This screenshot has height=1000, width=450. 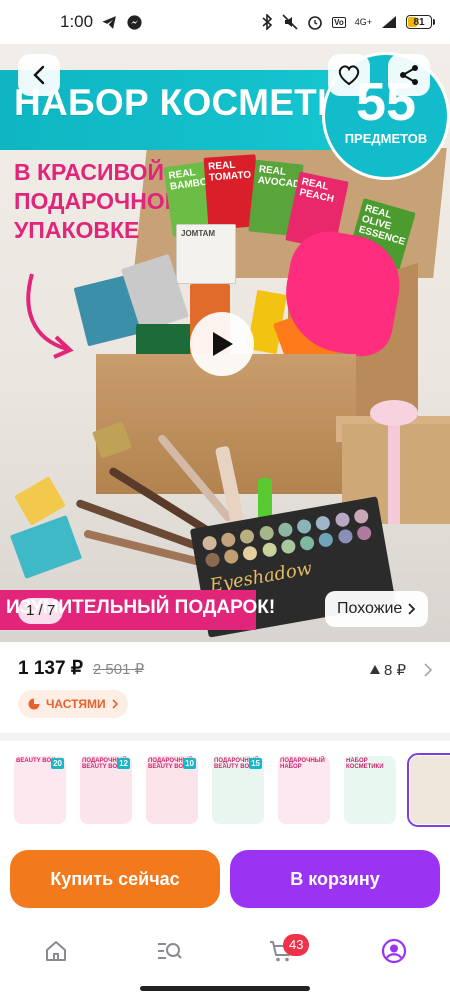 What do you see at coordinates (348, 22) in the screenshot?
I see `status-right-icons: Vo 4G+ 81` at bounding box center [348, 22].